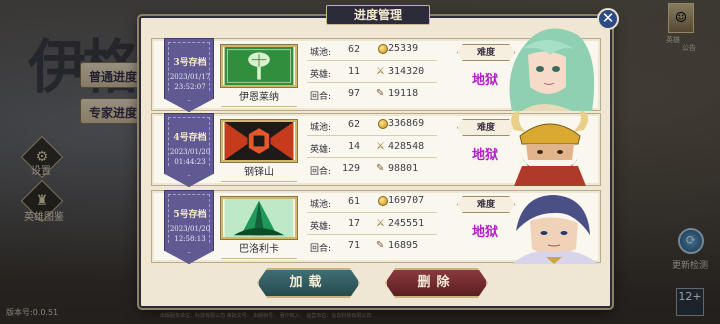 Image resolution: width=720 pixels, height=324 pixels. Describe the element at coordinates (353, 146) in the screenshot. I see `heroes-value: 14` at that location.